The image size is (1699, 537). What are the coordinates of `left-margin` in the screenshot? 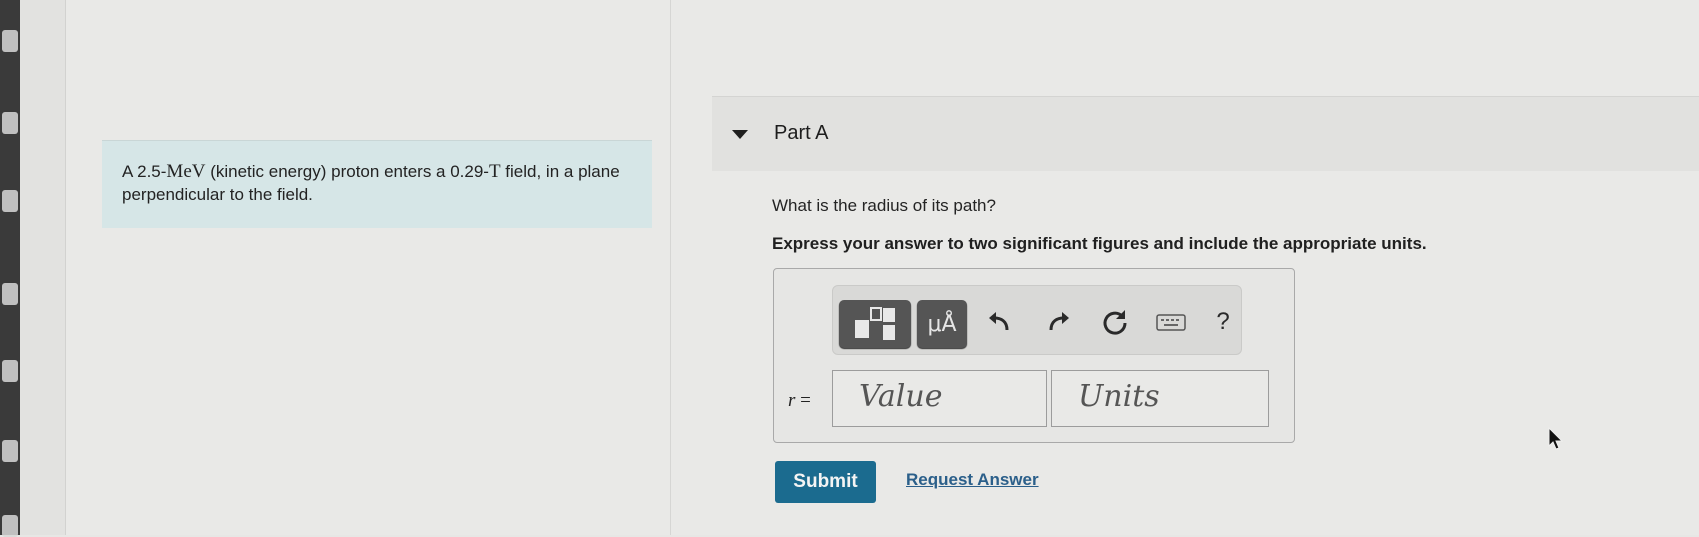 It's located at (42, 267).